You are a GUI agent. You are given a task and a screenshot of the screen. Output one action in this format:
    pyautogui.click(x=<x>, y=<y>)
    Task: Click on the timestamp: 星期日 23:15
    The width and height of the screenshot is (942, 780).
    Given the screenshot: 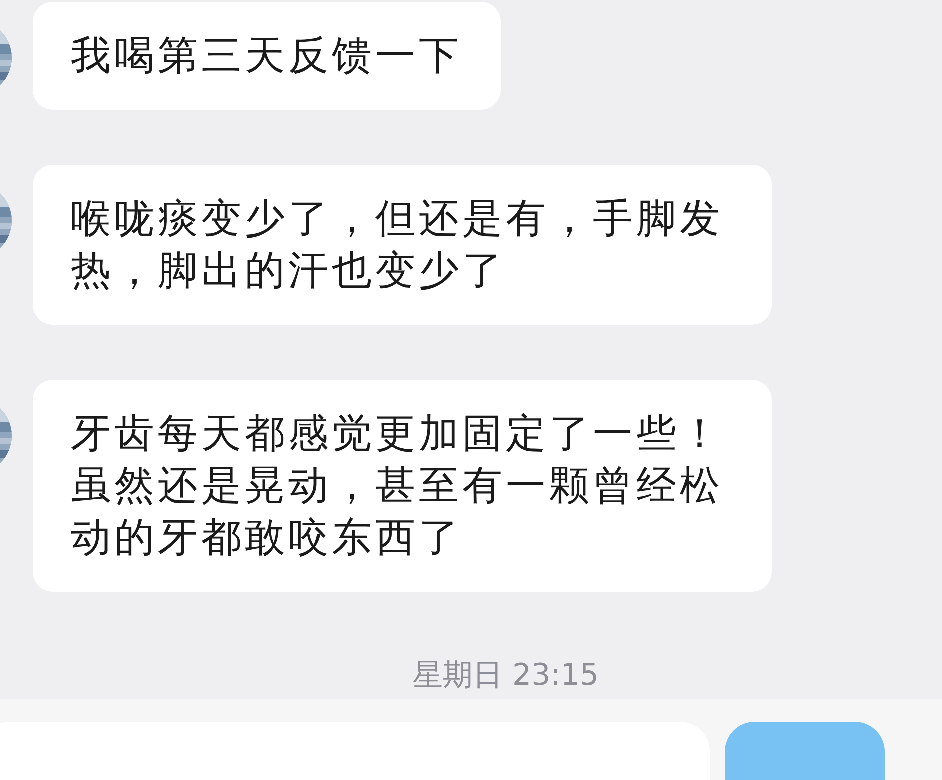 What is the action you would take?
    pyautogui.click(x=506, y=676)
    